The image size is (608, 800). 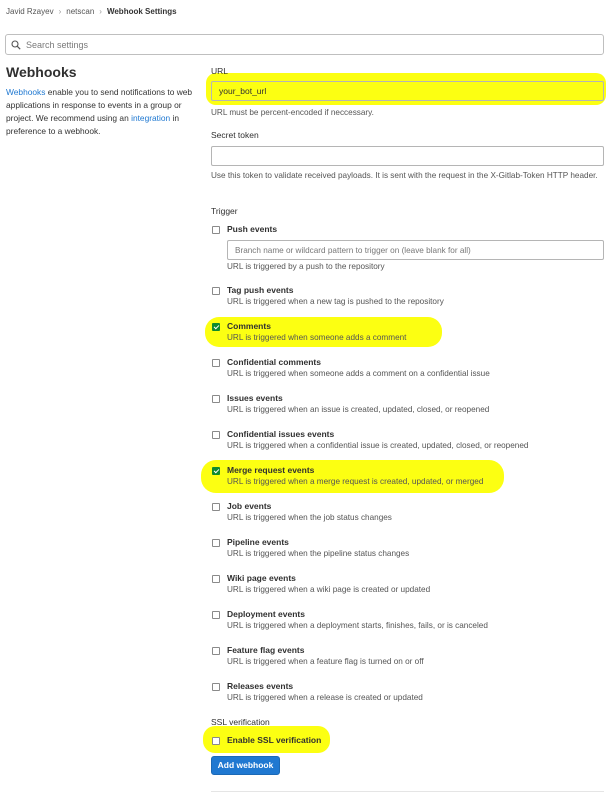 I want to click on trigger-name: Comments, so click(x=249, y=326).